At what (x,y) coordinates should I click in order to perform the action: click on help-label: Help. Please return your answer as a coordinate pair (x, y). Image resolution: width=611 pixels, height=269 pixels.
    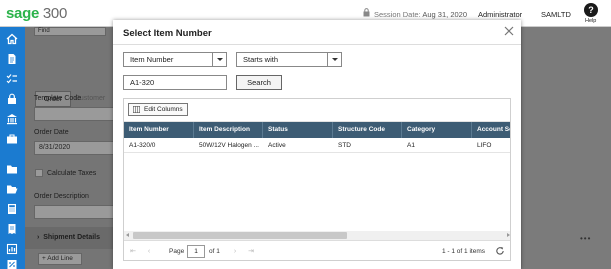
    Looking at the image, I should click on (590, 21).